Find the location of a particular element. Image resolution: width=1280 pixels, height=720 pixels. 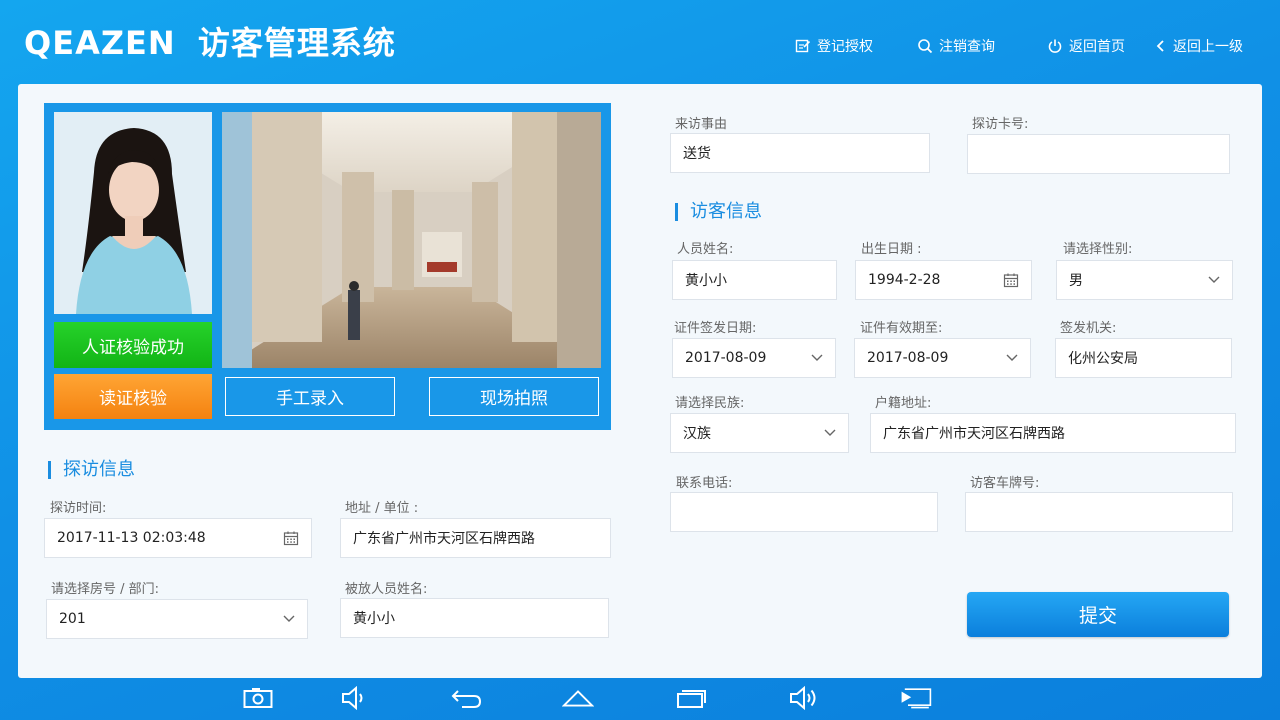

reason-field: 送货 is located at coordinates (800, 153).